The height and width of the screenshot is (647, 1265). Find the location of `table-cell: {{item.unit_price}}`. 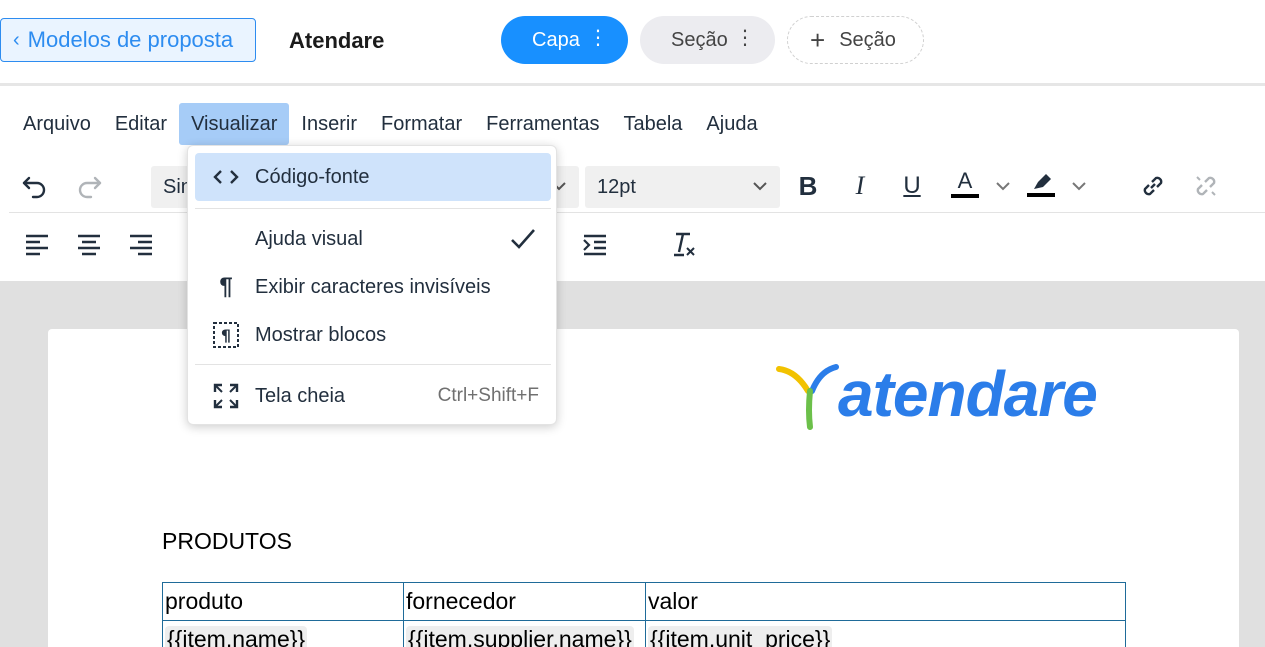

table-cell: {{item.unit_price}} is located at coordinates (885, 633).